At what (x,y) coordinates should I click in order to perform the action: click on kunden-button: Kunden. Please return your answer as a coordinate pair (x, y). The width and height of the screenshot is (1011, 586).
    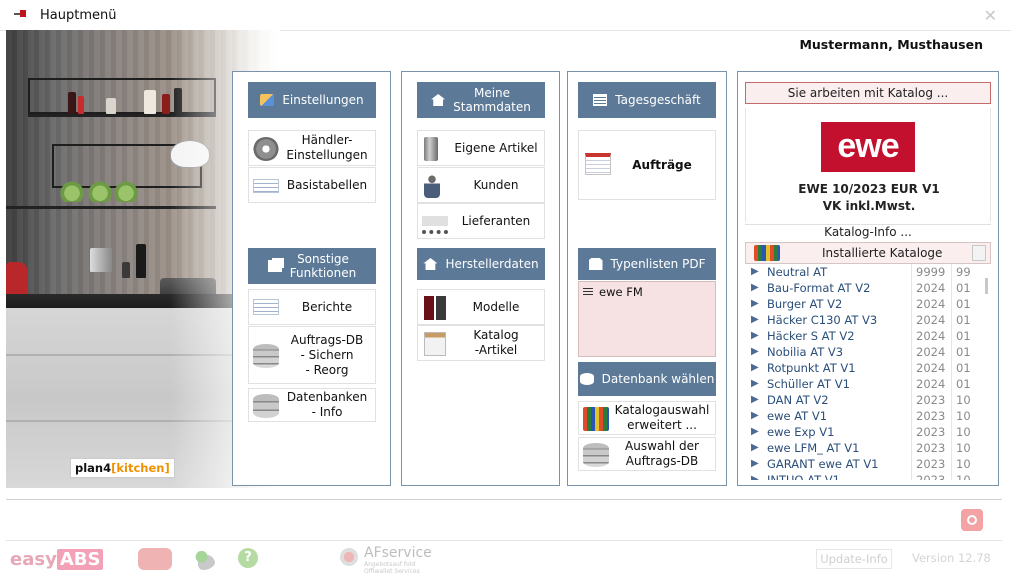
    Looking at the image, I should click on (481, 185).